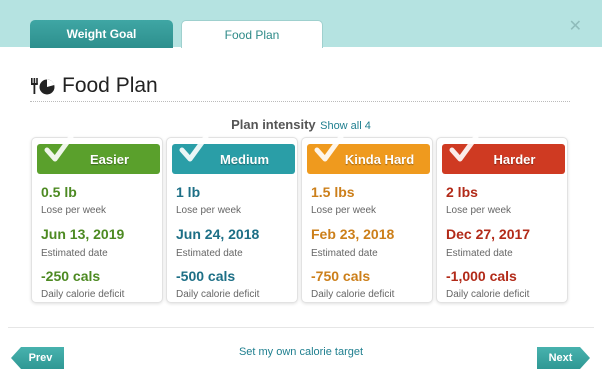 The height and width of the screenshot is (383, 602). I want to click on tab-weight-goal: Weight Goal, so click(101, 34).